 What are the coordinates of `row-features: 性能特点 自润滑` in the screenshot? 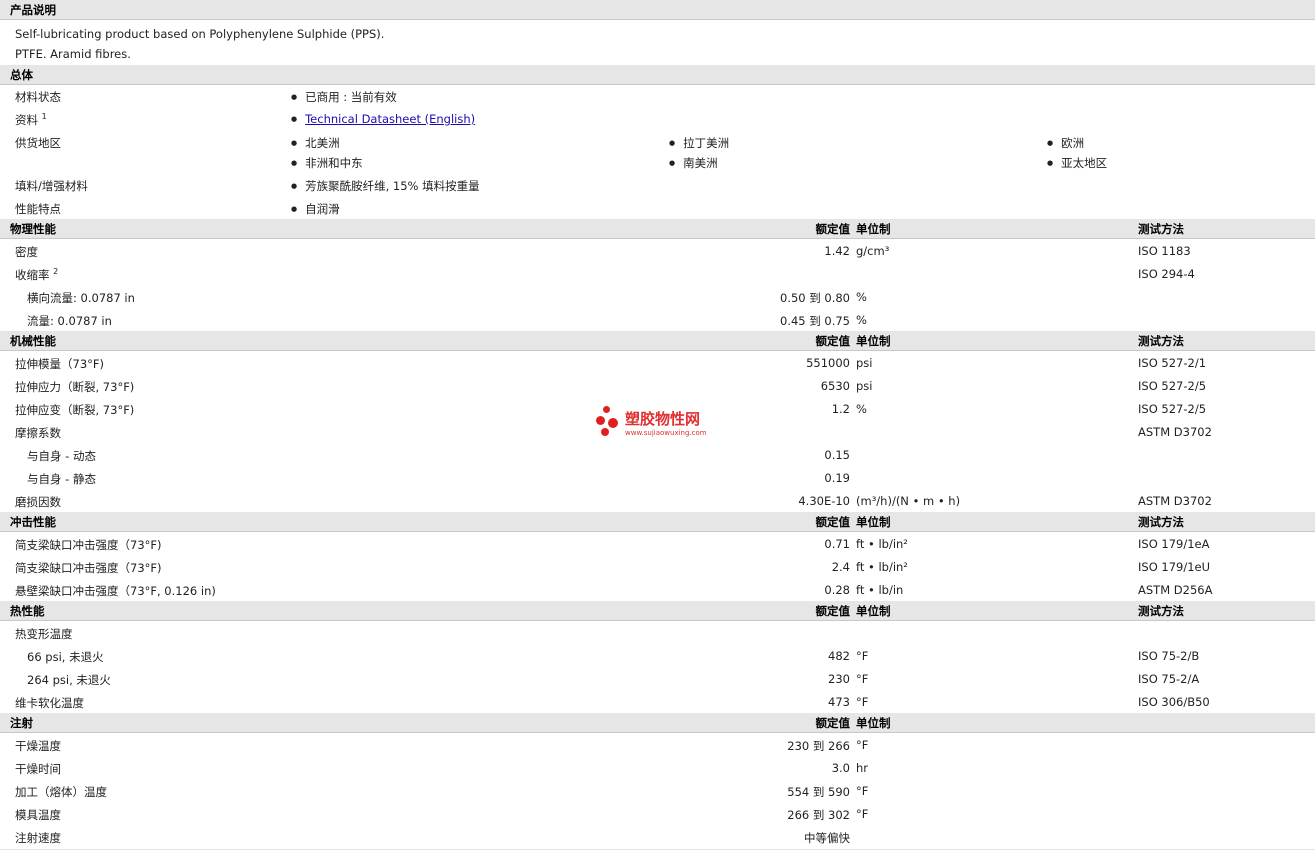 It's located at (657, 209).